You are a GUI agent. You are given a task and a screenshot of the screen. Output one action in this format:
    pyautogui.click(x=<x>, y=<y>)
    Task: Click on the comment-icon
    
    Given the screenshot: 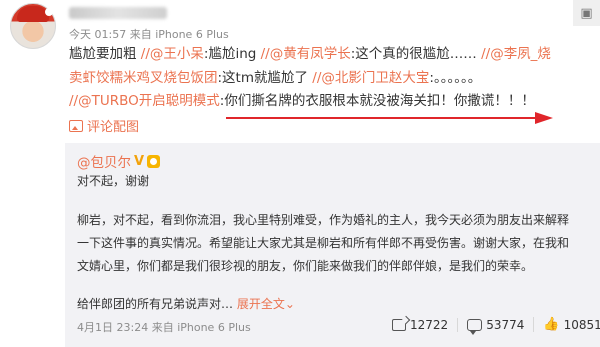 What is the action you would take?
    pyautogui.click(x=475, y=326)
    